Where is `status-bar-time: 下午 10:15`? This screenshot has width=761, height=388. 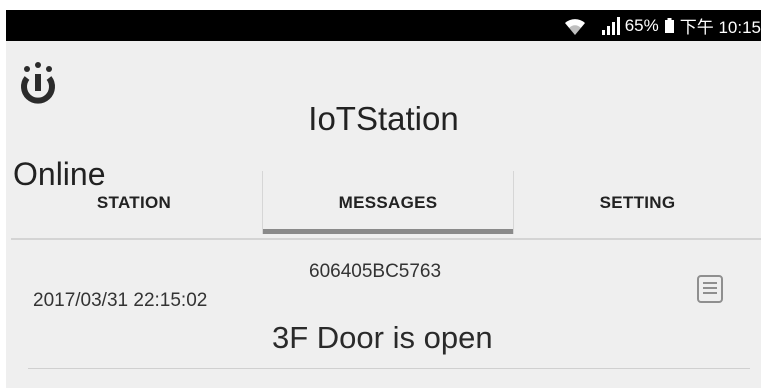 status-bar-time: 下午 10:15 is located at coordinates (720, 27).